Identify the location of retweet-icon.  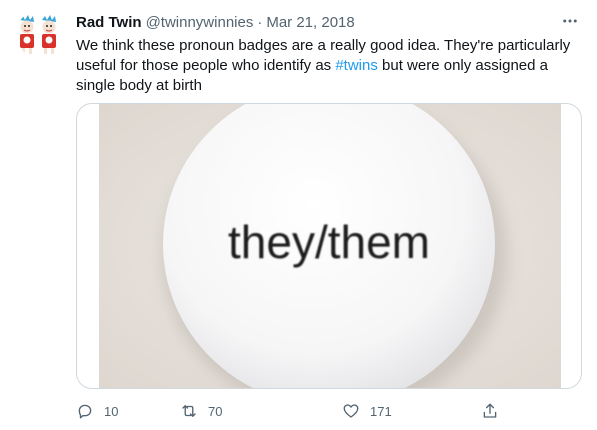
(189, 411).